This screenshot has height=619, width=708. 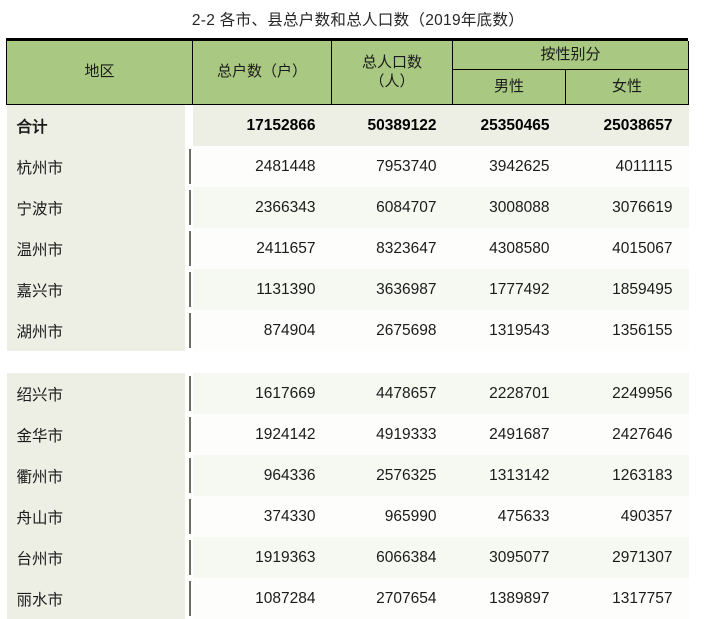 What do you see at coordinates (392, 166) in the screenshot?
I see `cell-population: 7953740` at bounding box center [392, 166].